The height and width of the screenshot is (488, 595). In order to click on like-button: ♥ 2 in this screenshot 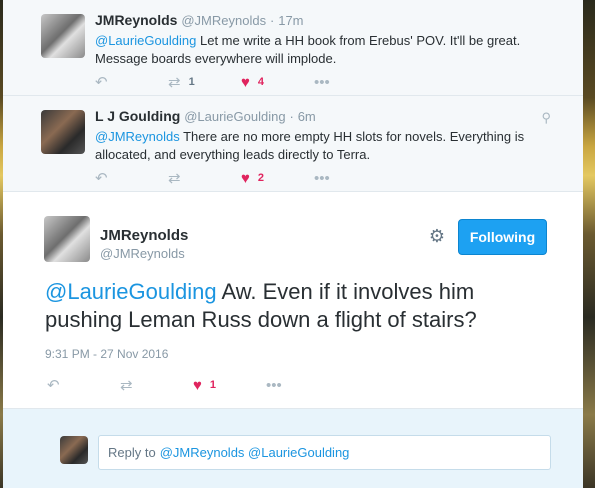, I will do `click(277, 178)`.